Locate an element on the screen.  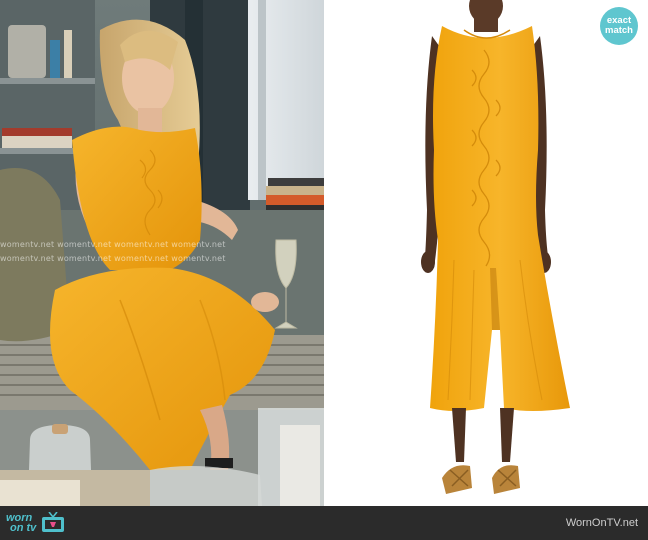
footer-bar: worn on tv WornOnTV.net is located at coordinates (324, 523).